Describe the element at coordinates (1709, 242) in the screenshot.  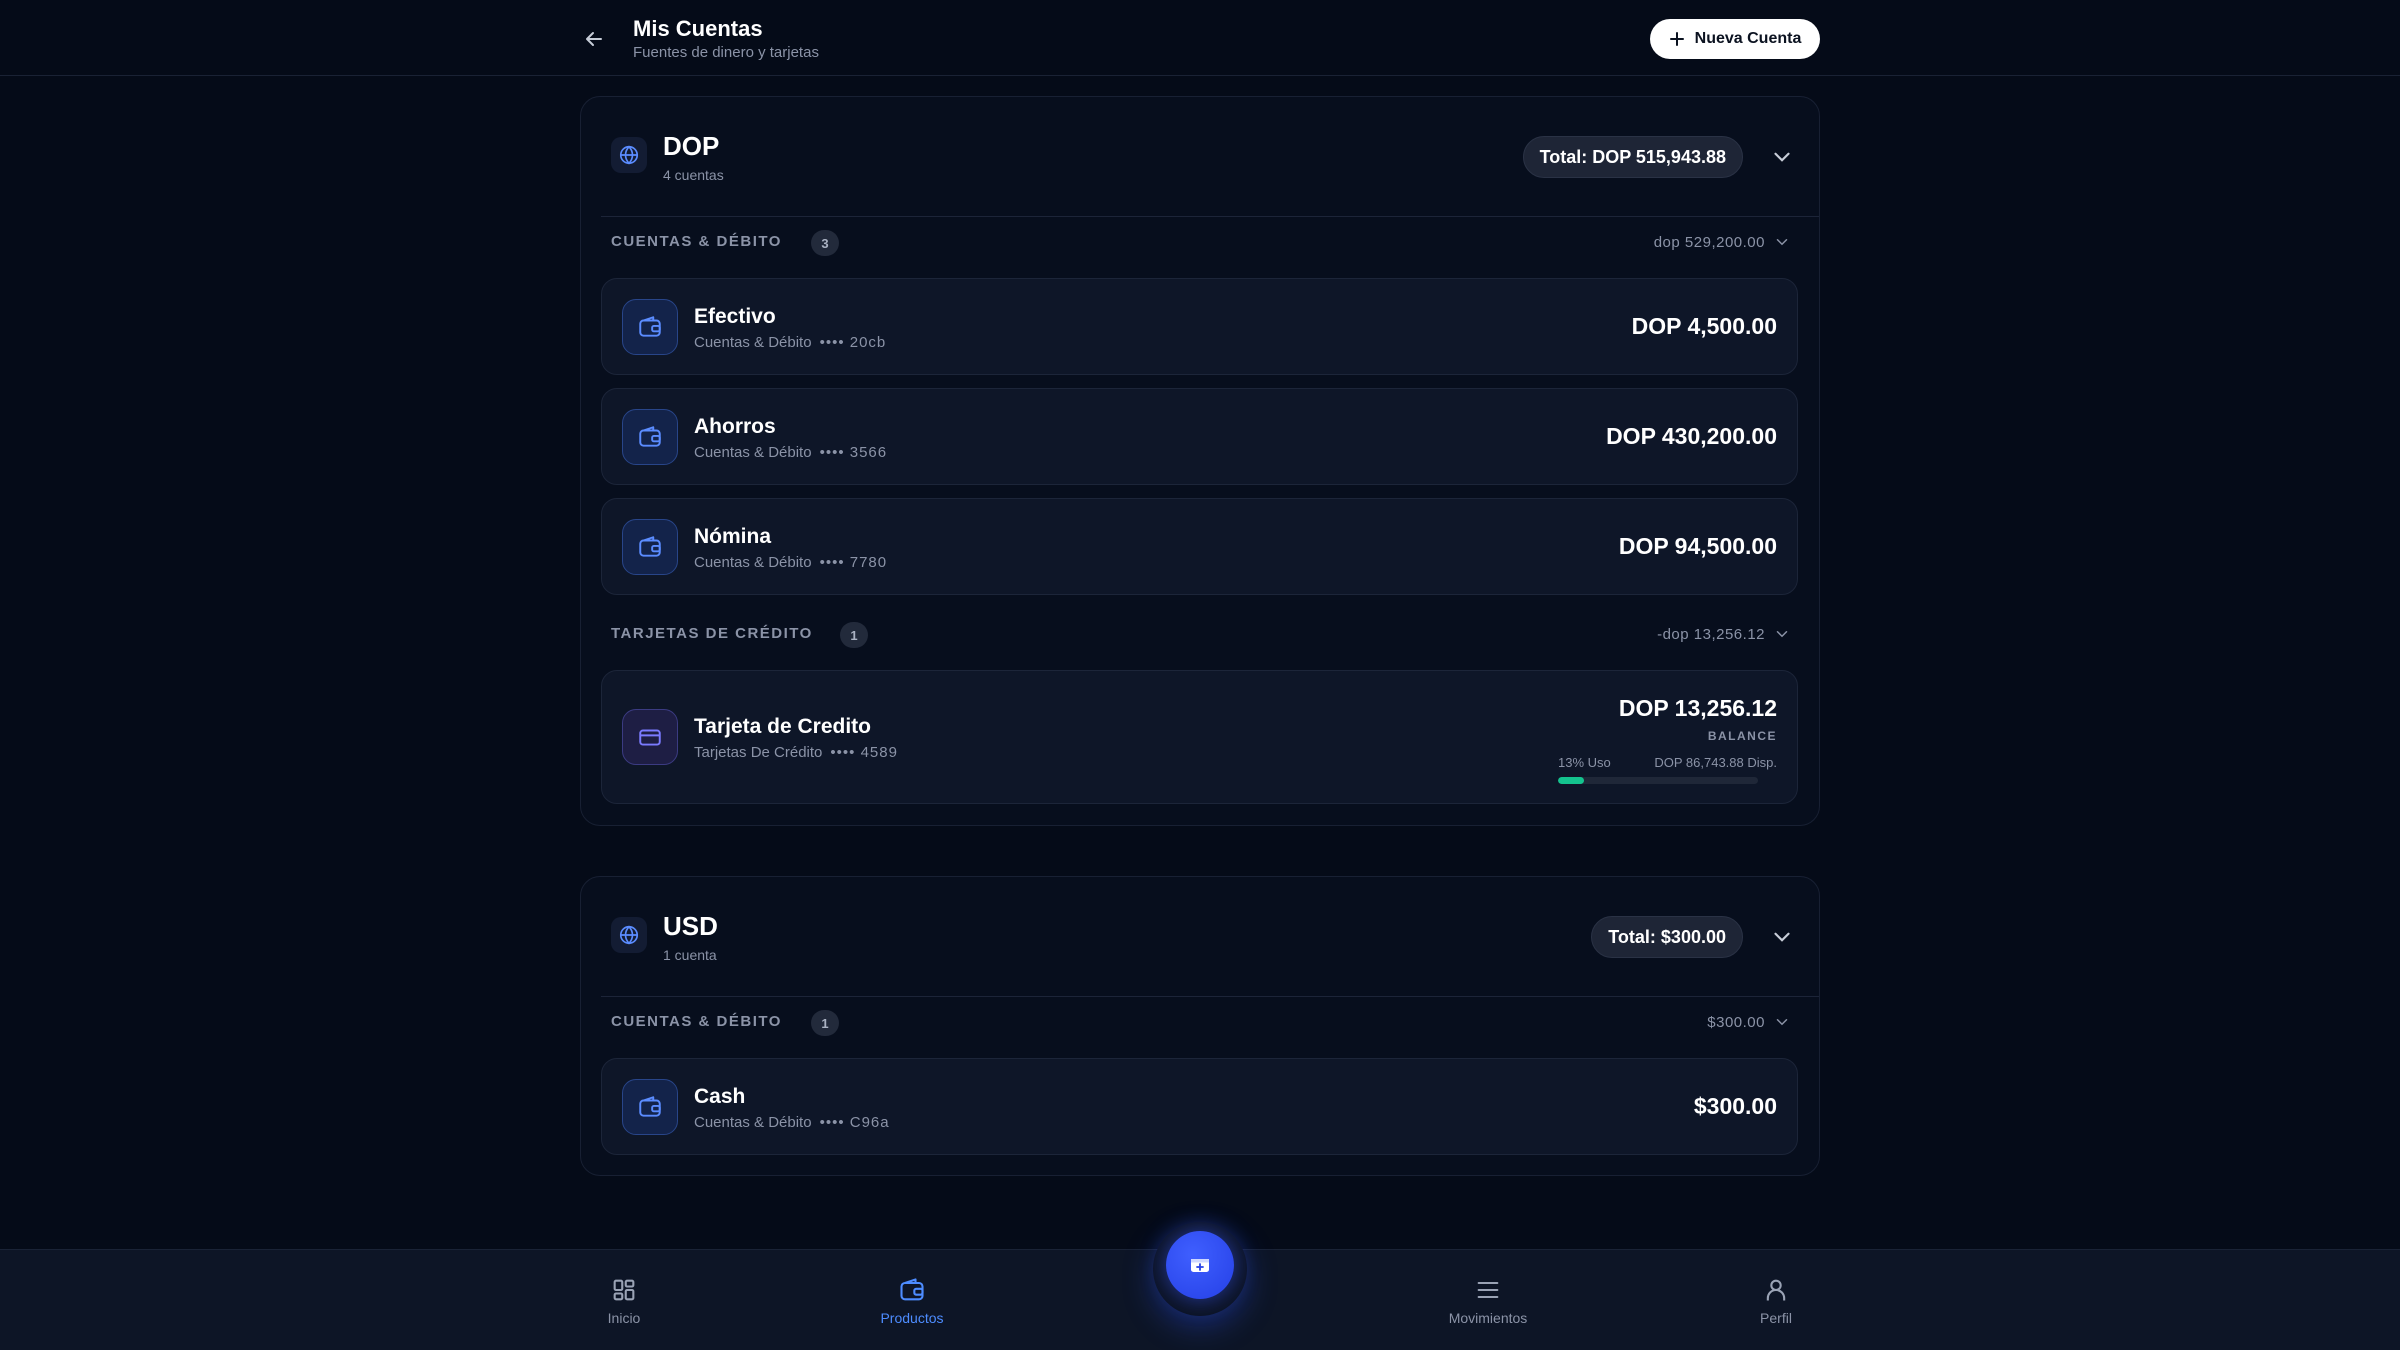
I see `section-total: dop 529,200.00` at that location.